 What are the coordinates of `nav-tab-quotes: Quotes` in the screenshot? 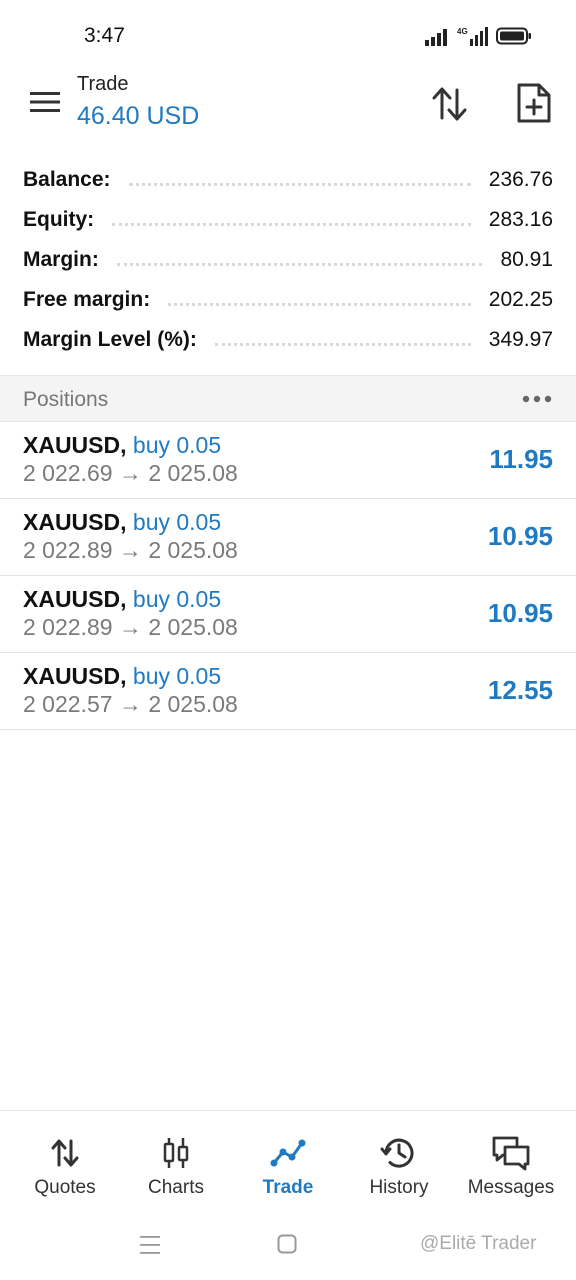 It's located at (65, 1164).